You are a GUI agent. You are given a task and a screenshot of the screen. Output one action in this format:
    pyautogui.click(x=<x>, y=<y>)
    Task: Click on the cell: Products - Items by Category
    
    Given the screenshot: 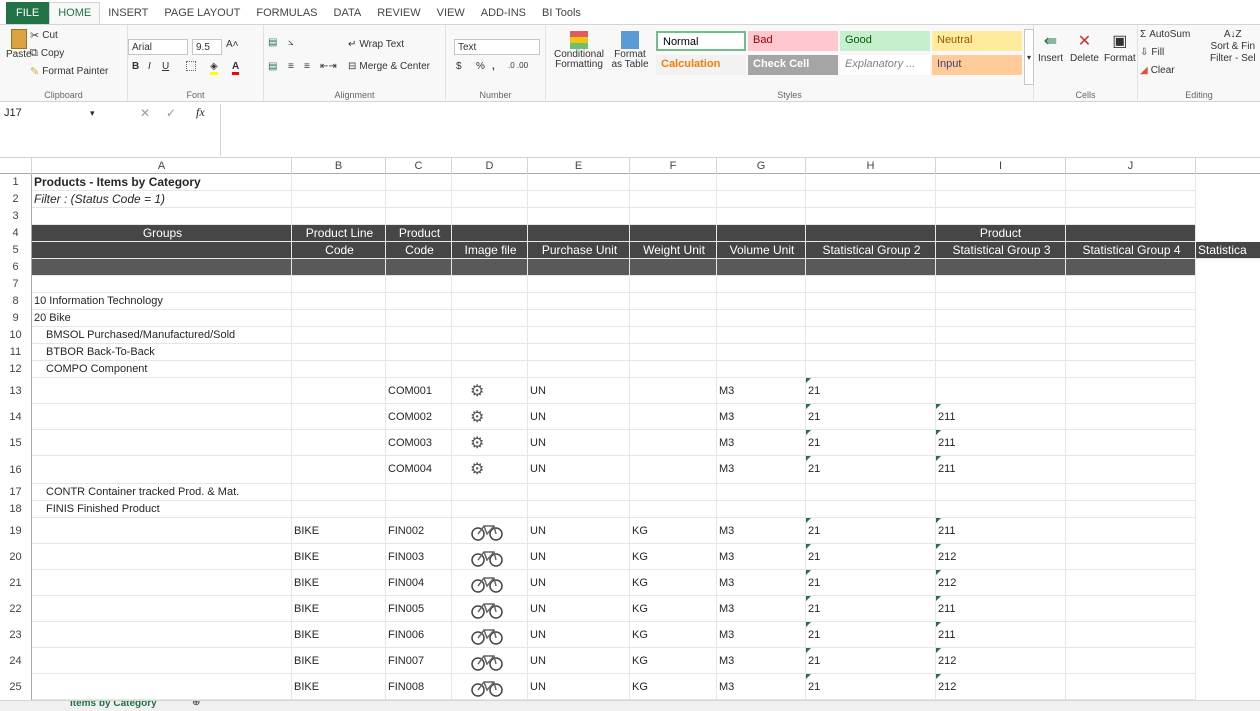 What is the action you would take?
    pyautogui.click(x=162, y=182)
    